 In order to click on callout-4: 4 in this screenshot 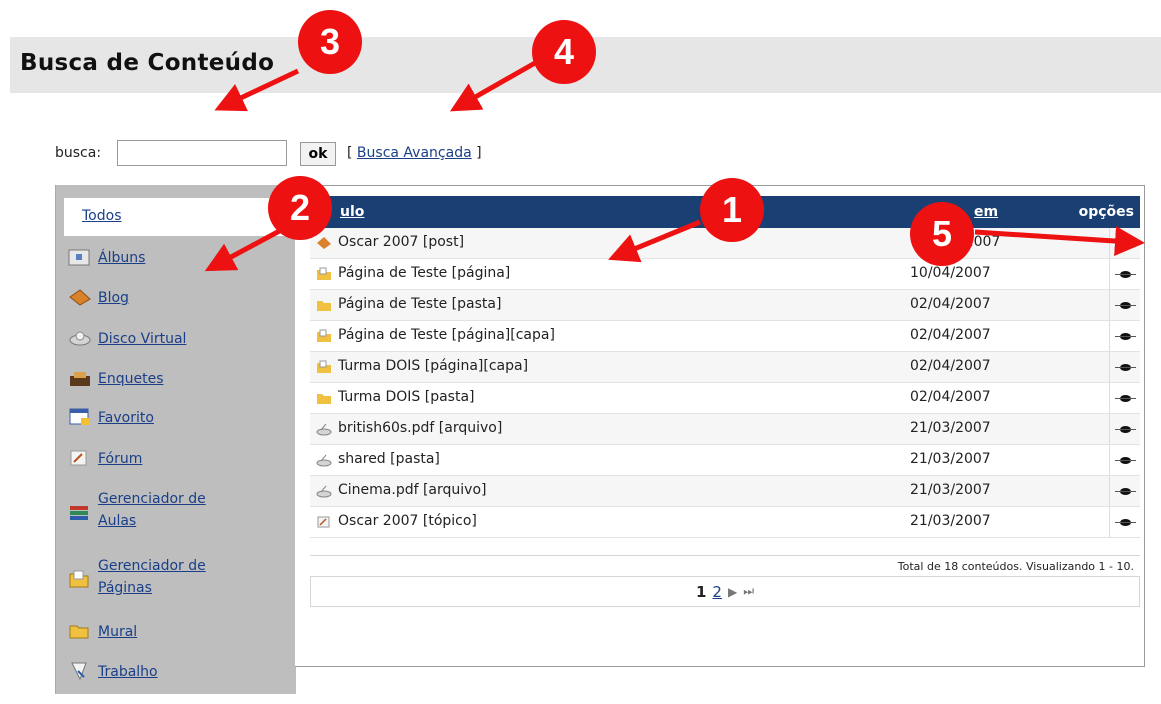, I will do `click(564, 52)`.